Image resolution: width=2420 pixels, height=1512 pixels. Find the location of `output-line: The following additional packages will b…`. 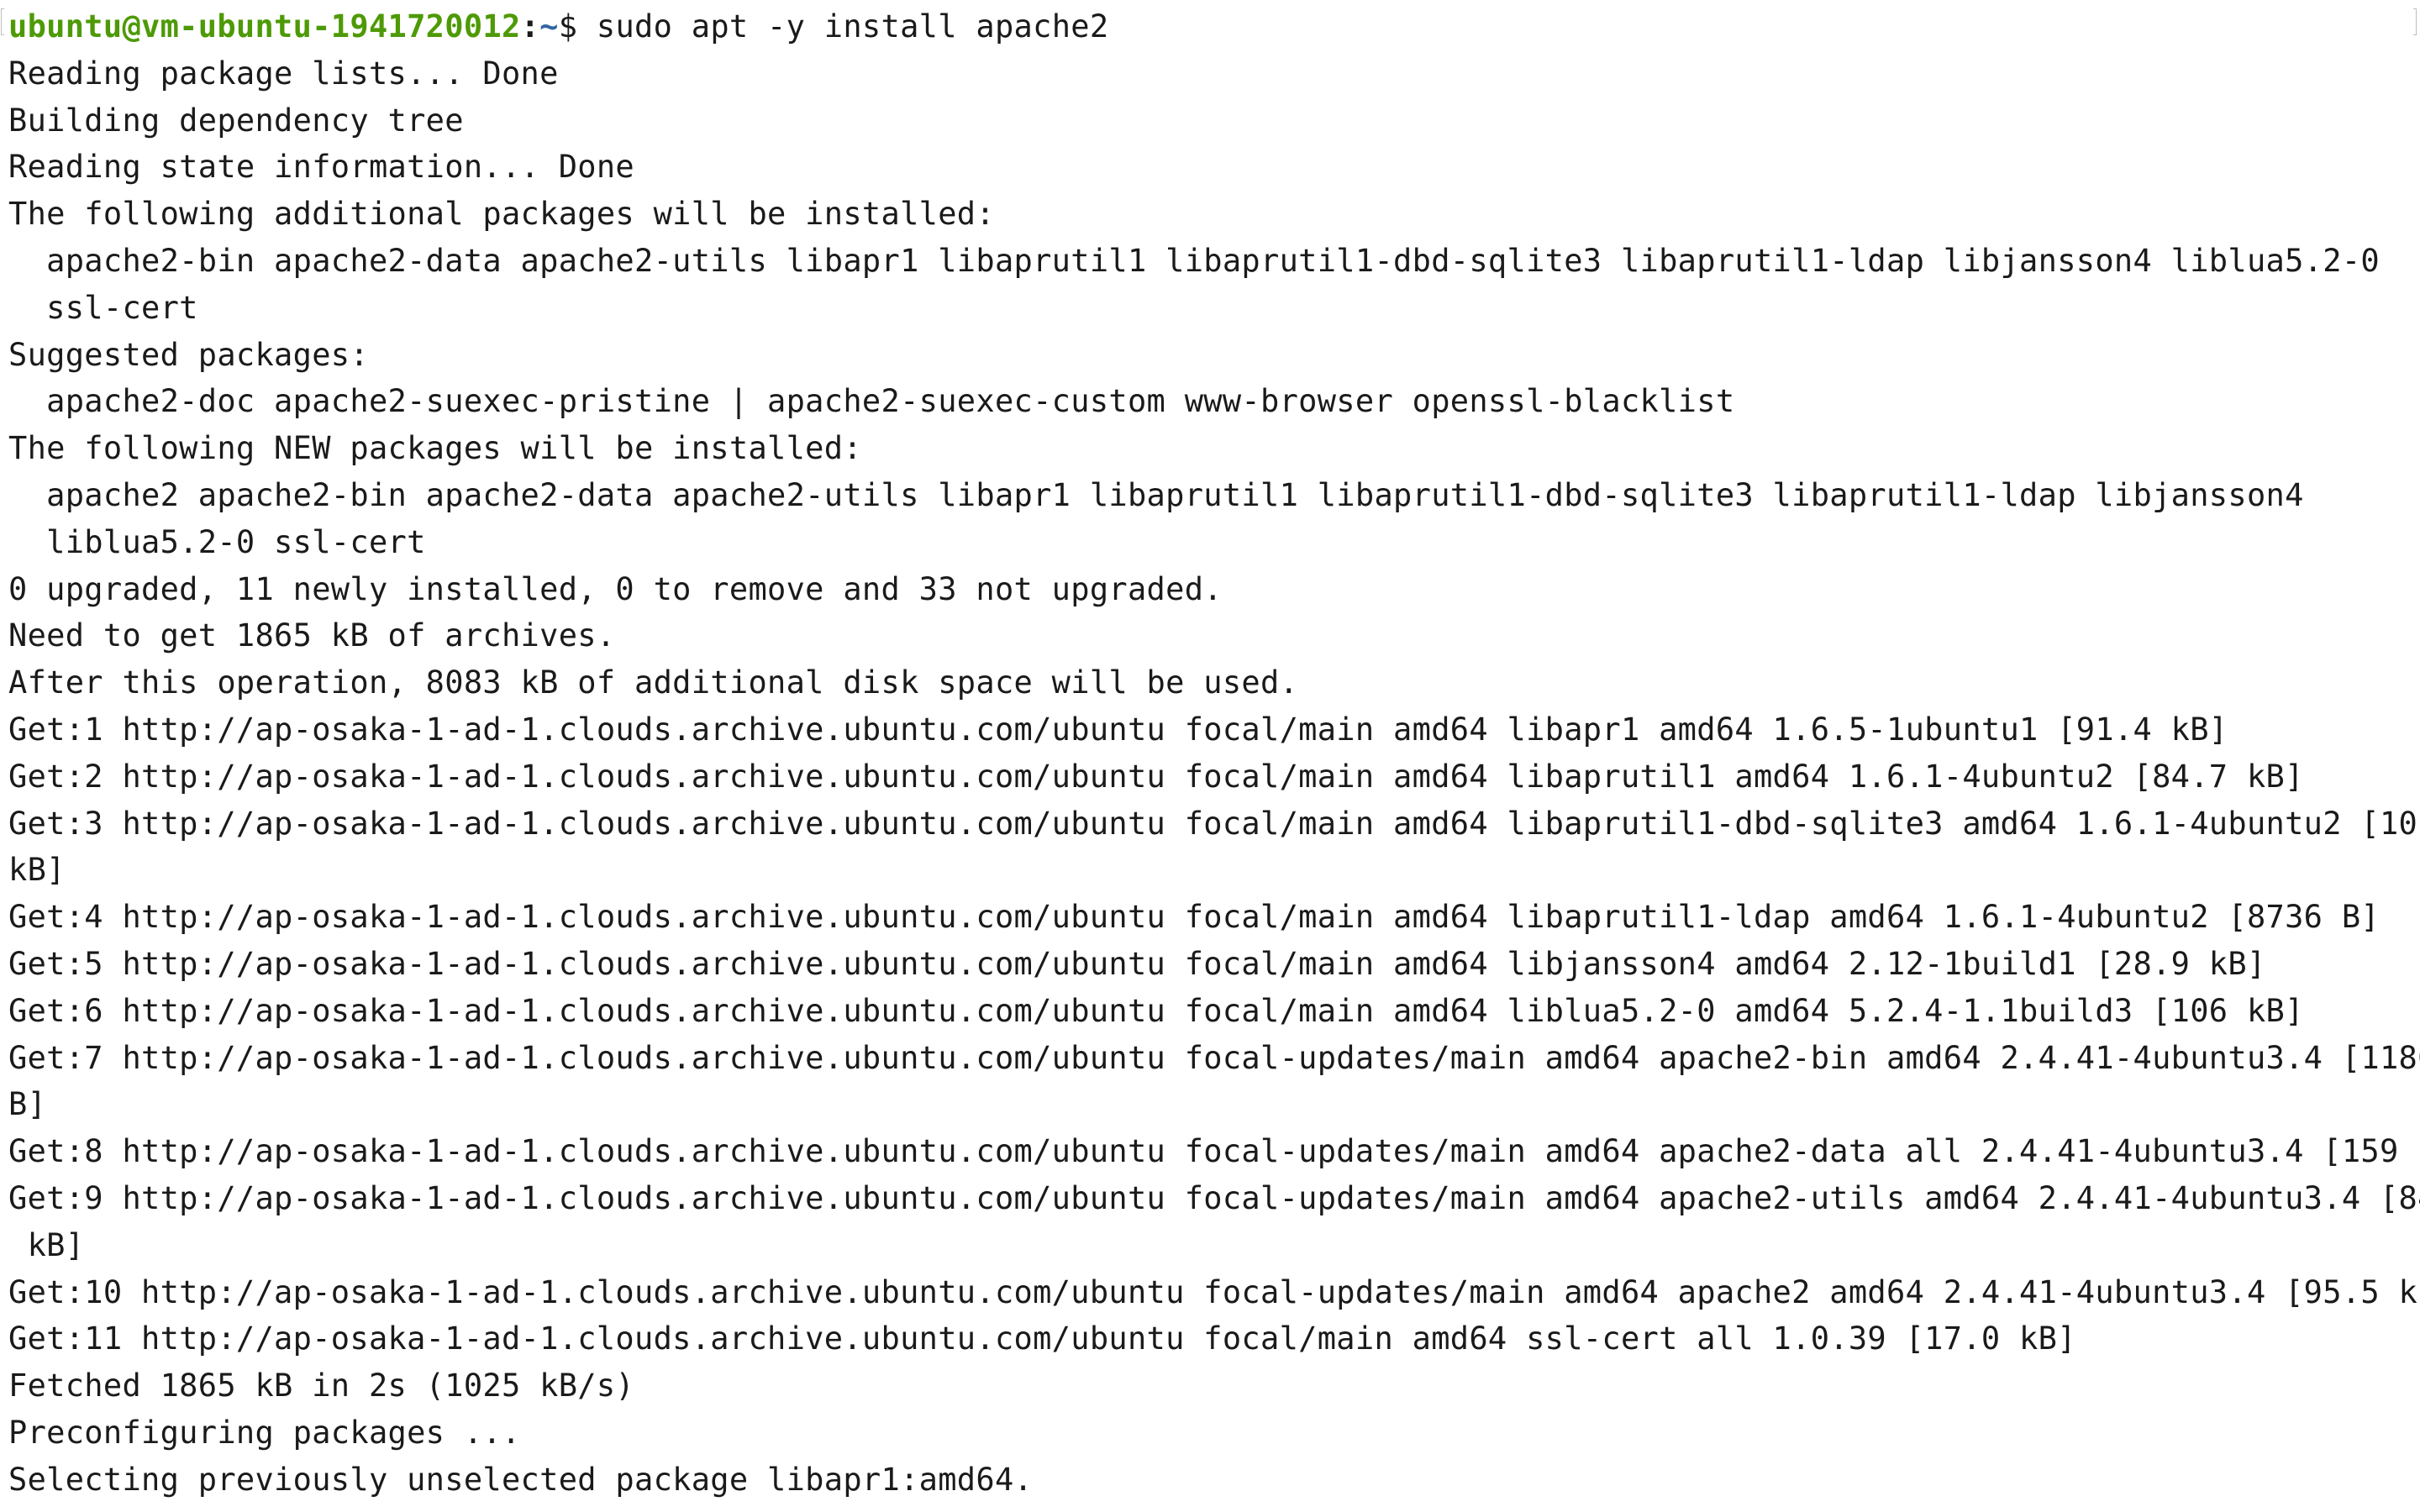

output-line: The following additional packages will b… is located at coordinates (501, 214).